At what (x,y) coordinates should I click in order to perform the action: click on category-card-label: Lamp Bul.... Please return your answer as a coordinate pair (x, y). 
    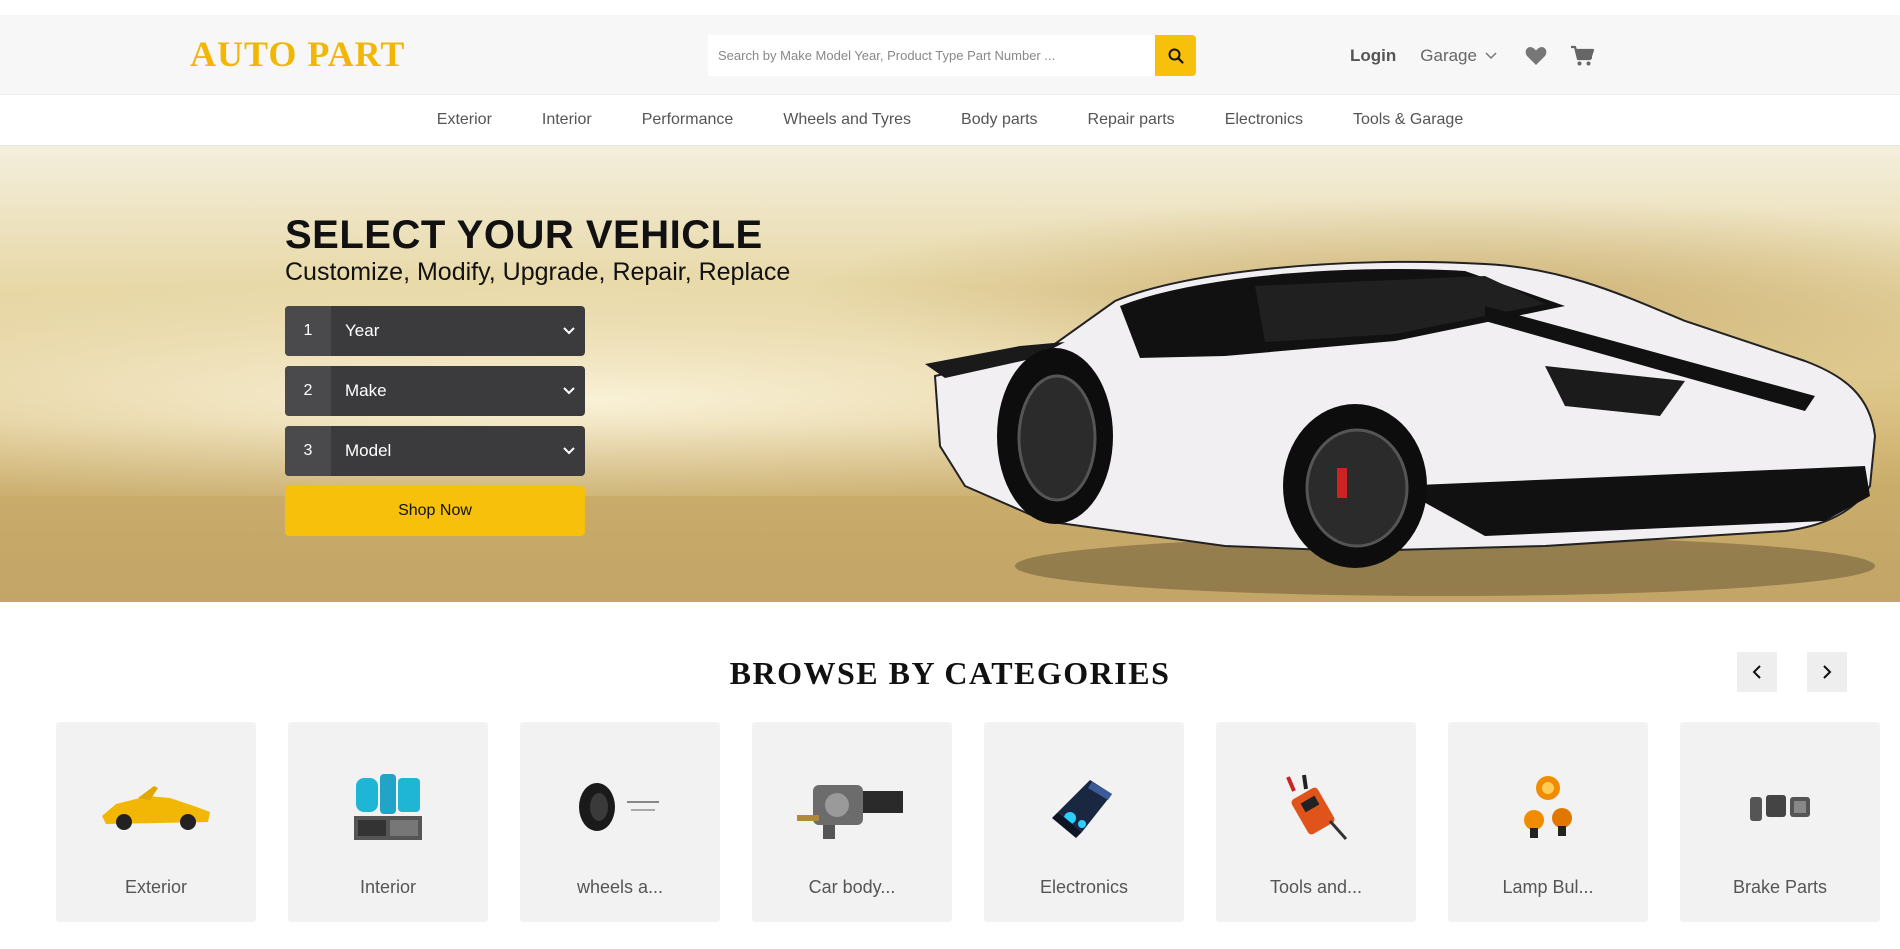
    Looking at the image, I should click on (1548, 887).